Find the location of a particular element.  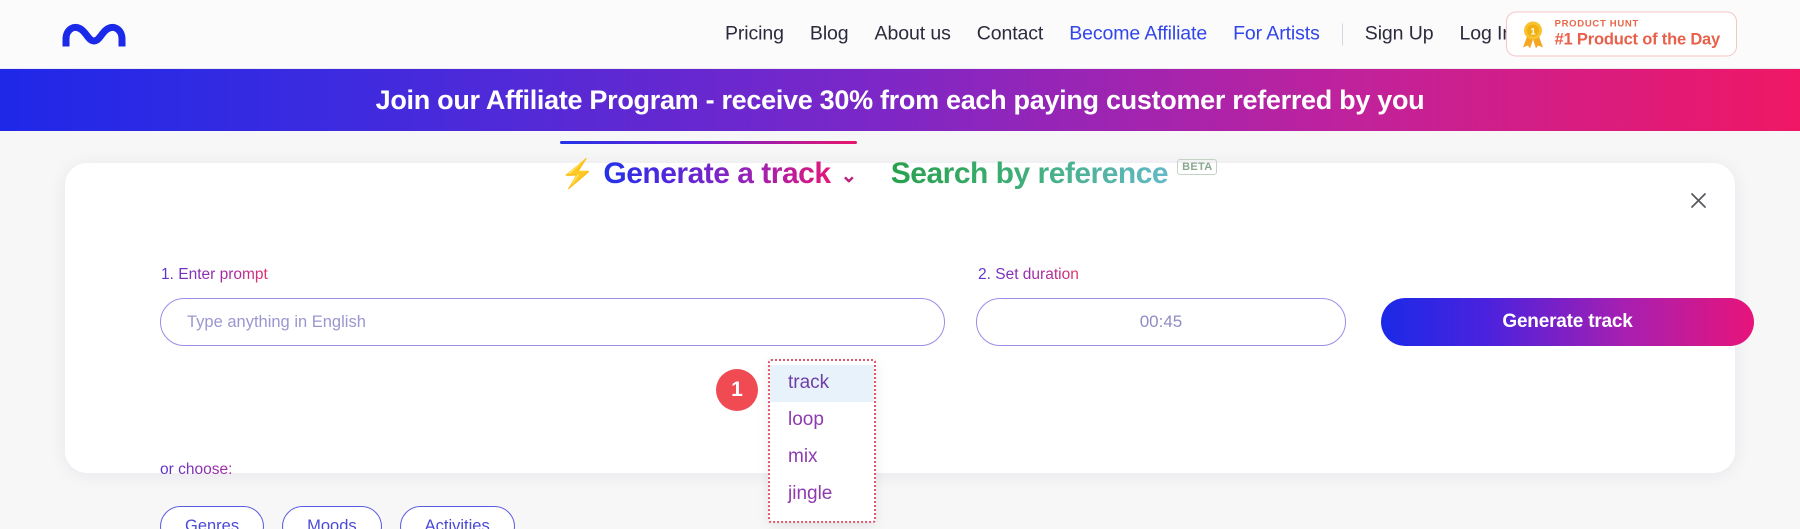

or-choose-label: or choose: is located at coordinates (196, 469).